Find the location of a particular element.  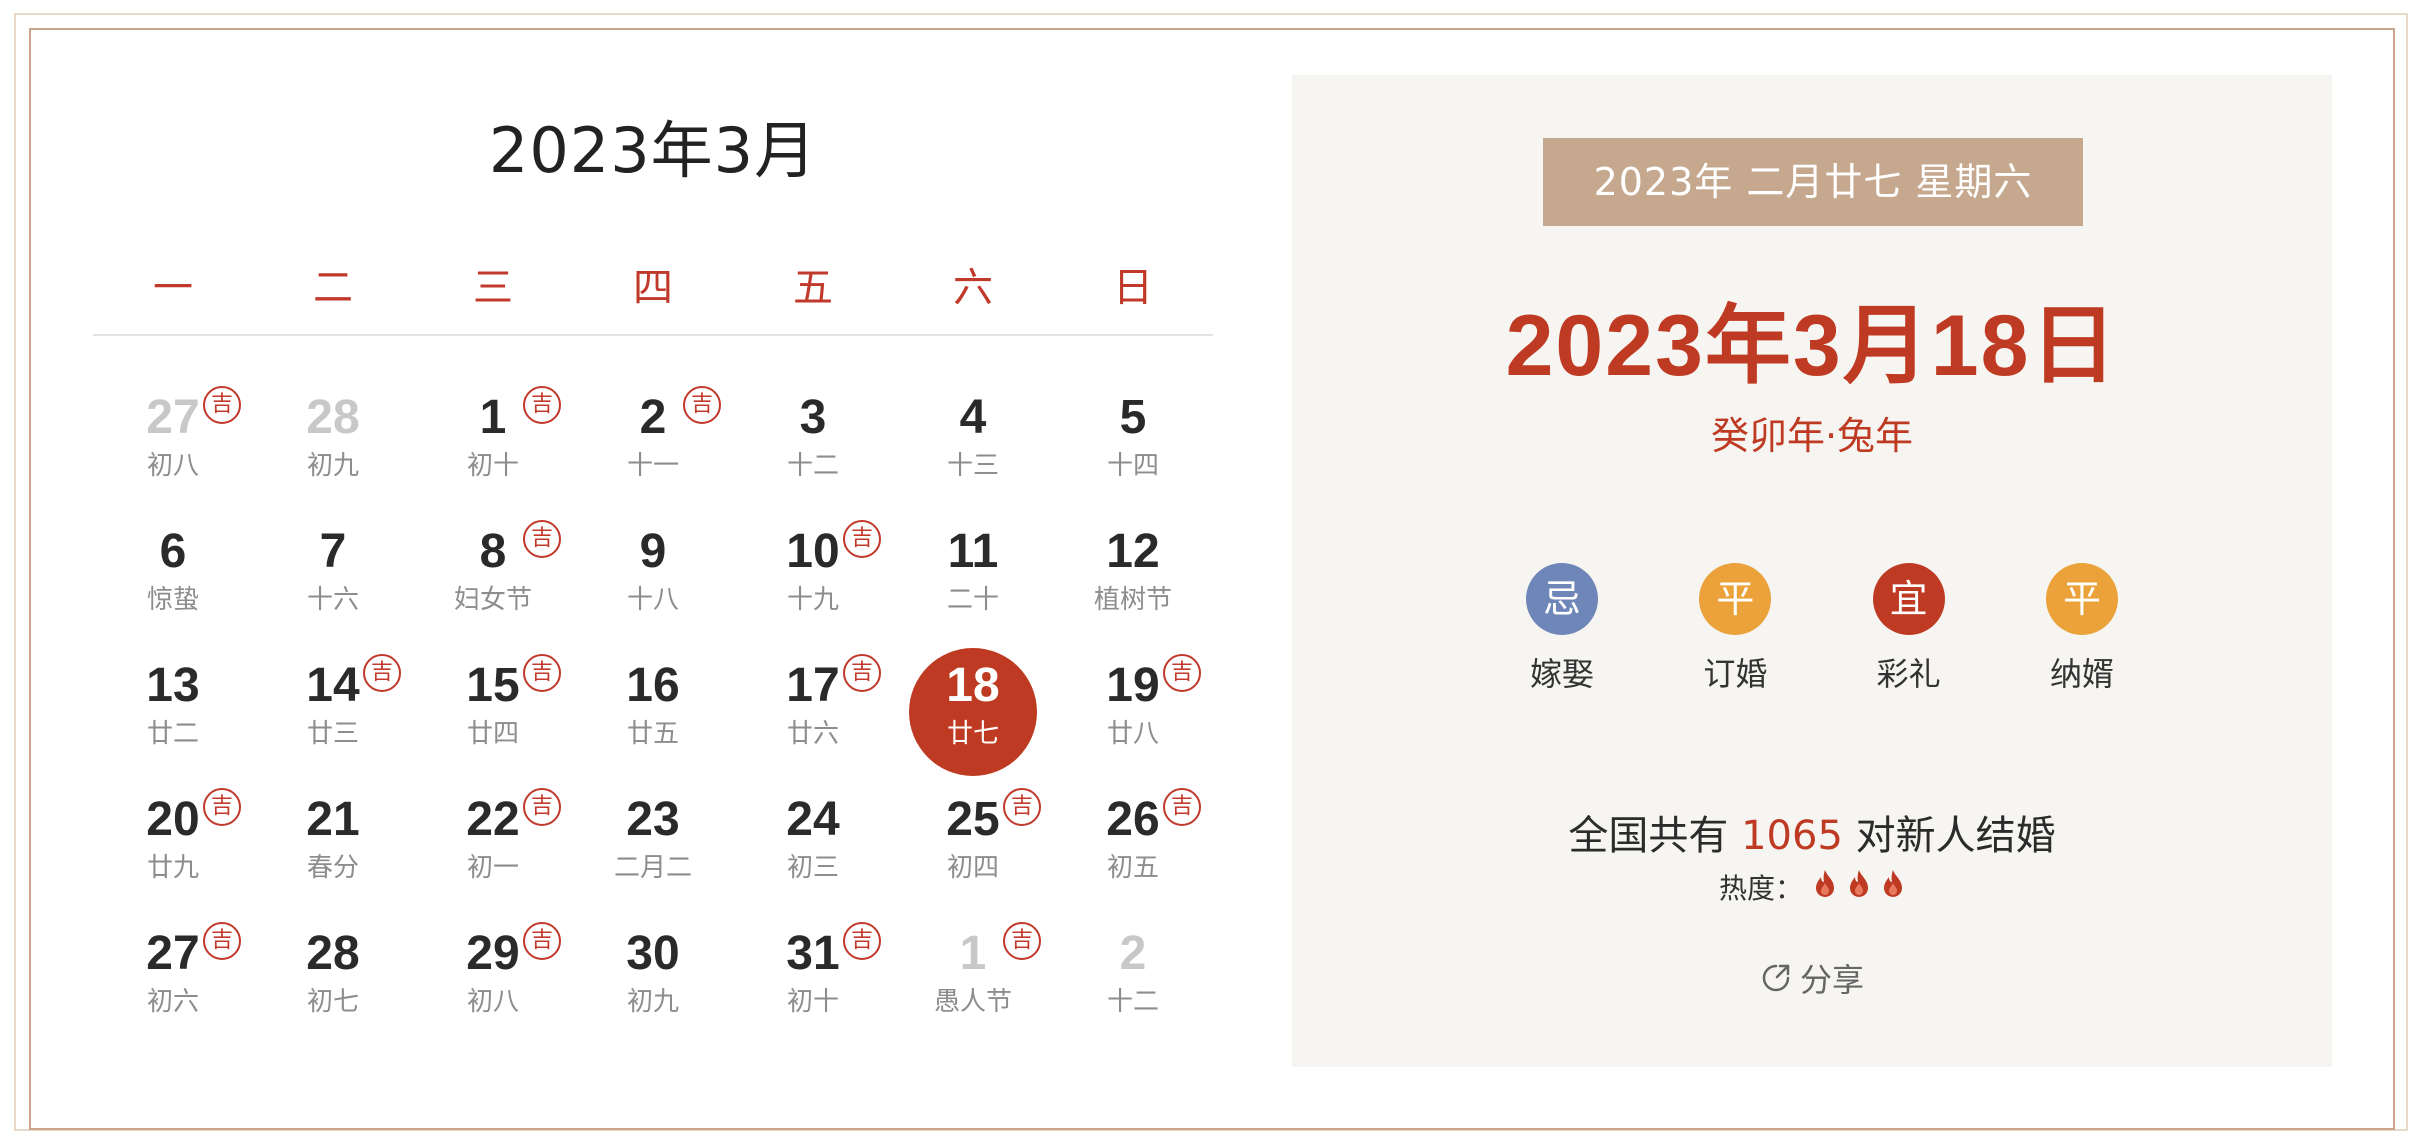

day-cell: 21 春分 is located at coordinates (333, 849).